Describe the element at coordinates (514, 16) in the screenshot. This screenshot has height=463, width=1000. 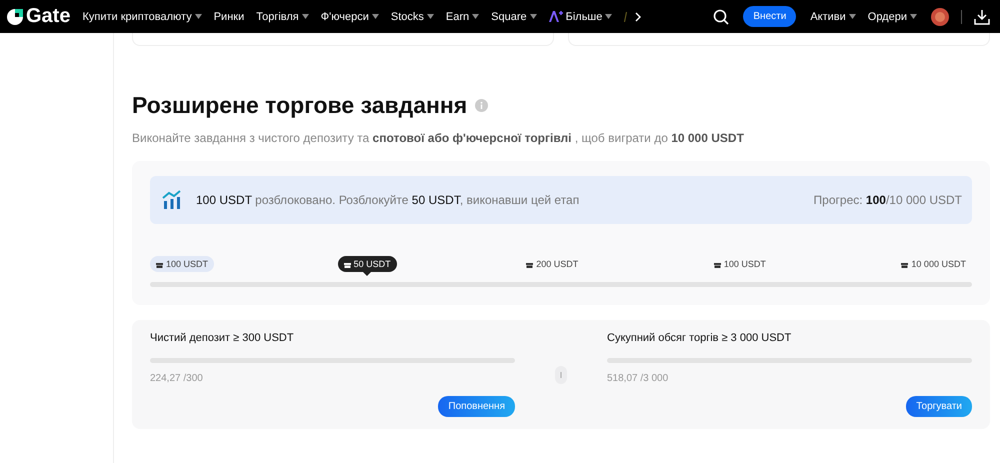
I see `nav-item: Square` at that location.